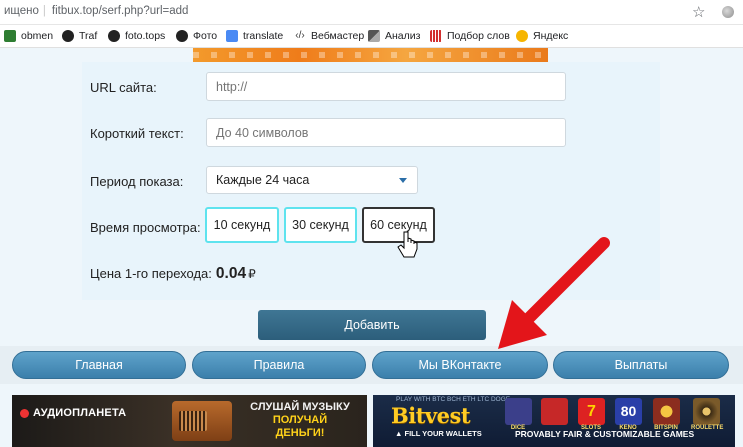 The image size is (743, 447). I want to click on bitvest-logo: Bitvest, so click(431, 415).